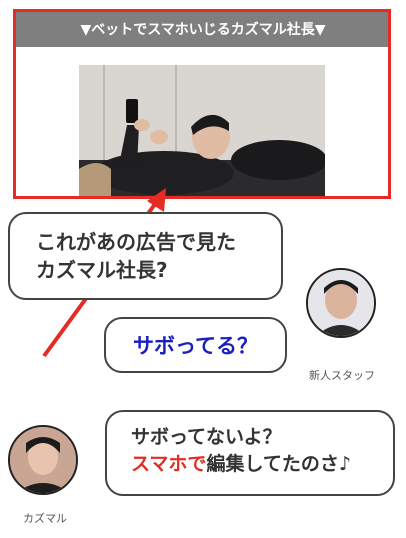 The image size is (406, 538). I want to click on speech-bubble-slacking: サボってる？, so click(195, 345).